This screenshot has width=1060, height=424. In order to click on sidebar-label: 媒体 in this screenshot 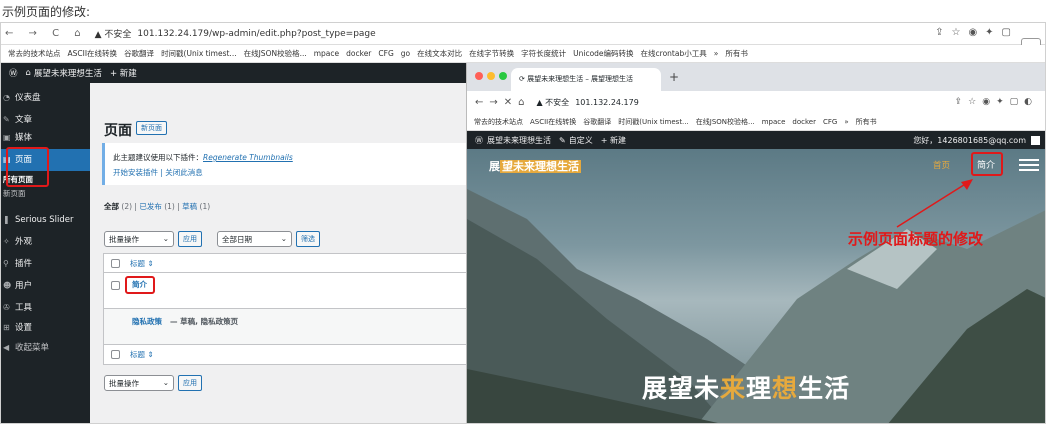, I will do `click(24, 138)`.